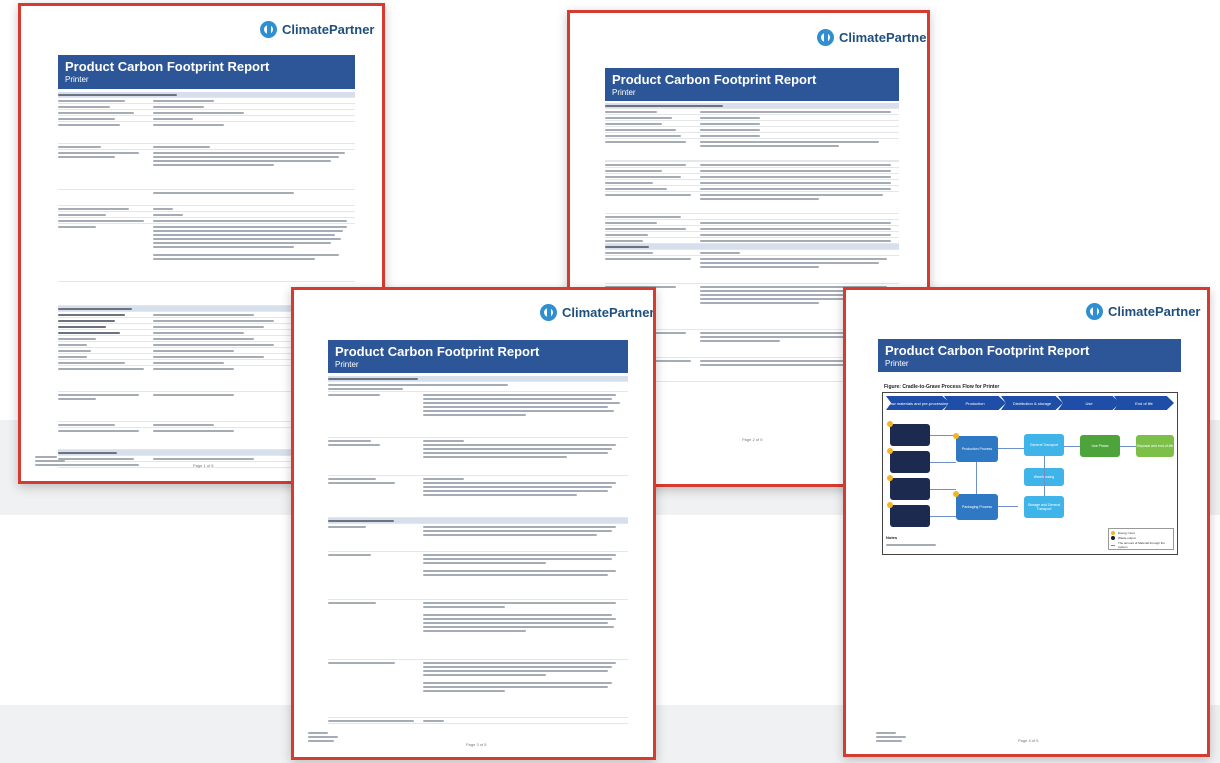  What do you see at coordinates (1032, 403) in the screenshot?
I see `stage-distribution: Distribution & storage` at bounding box center [1032, 403].